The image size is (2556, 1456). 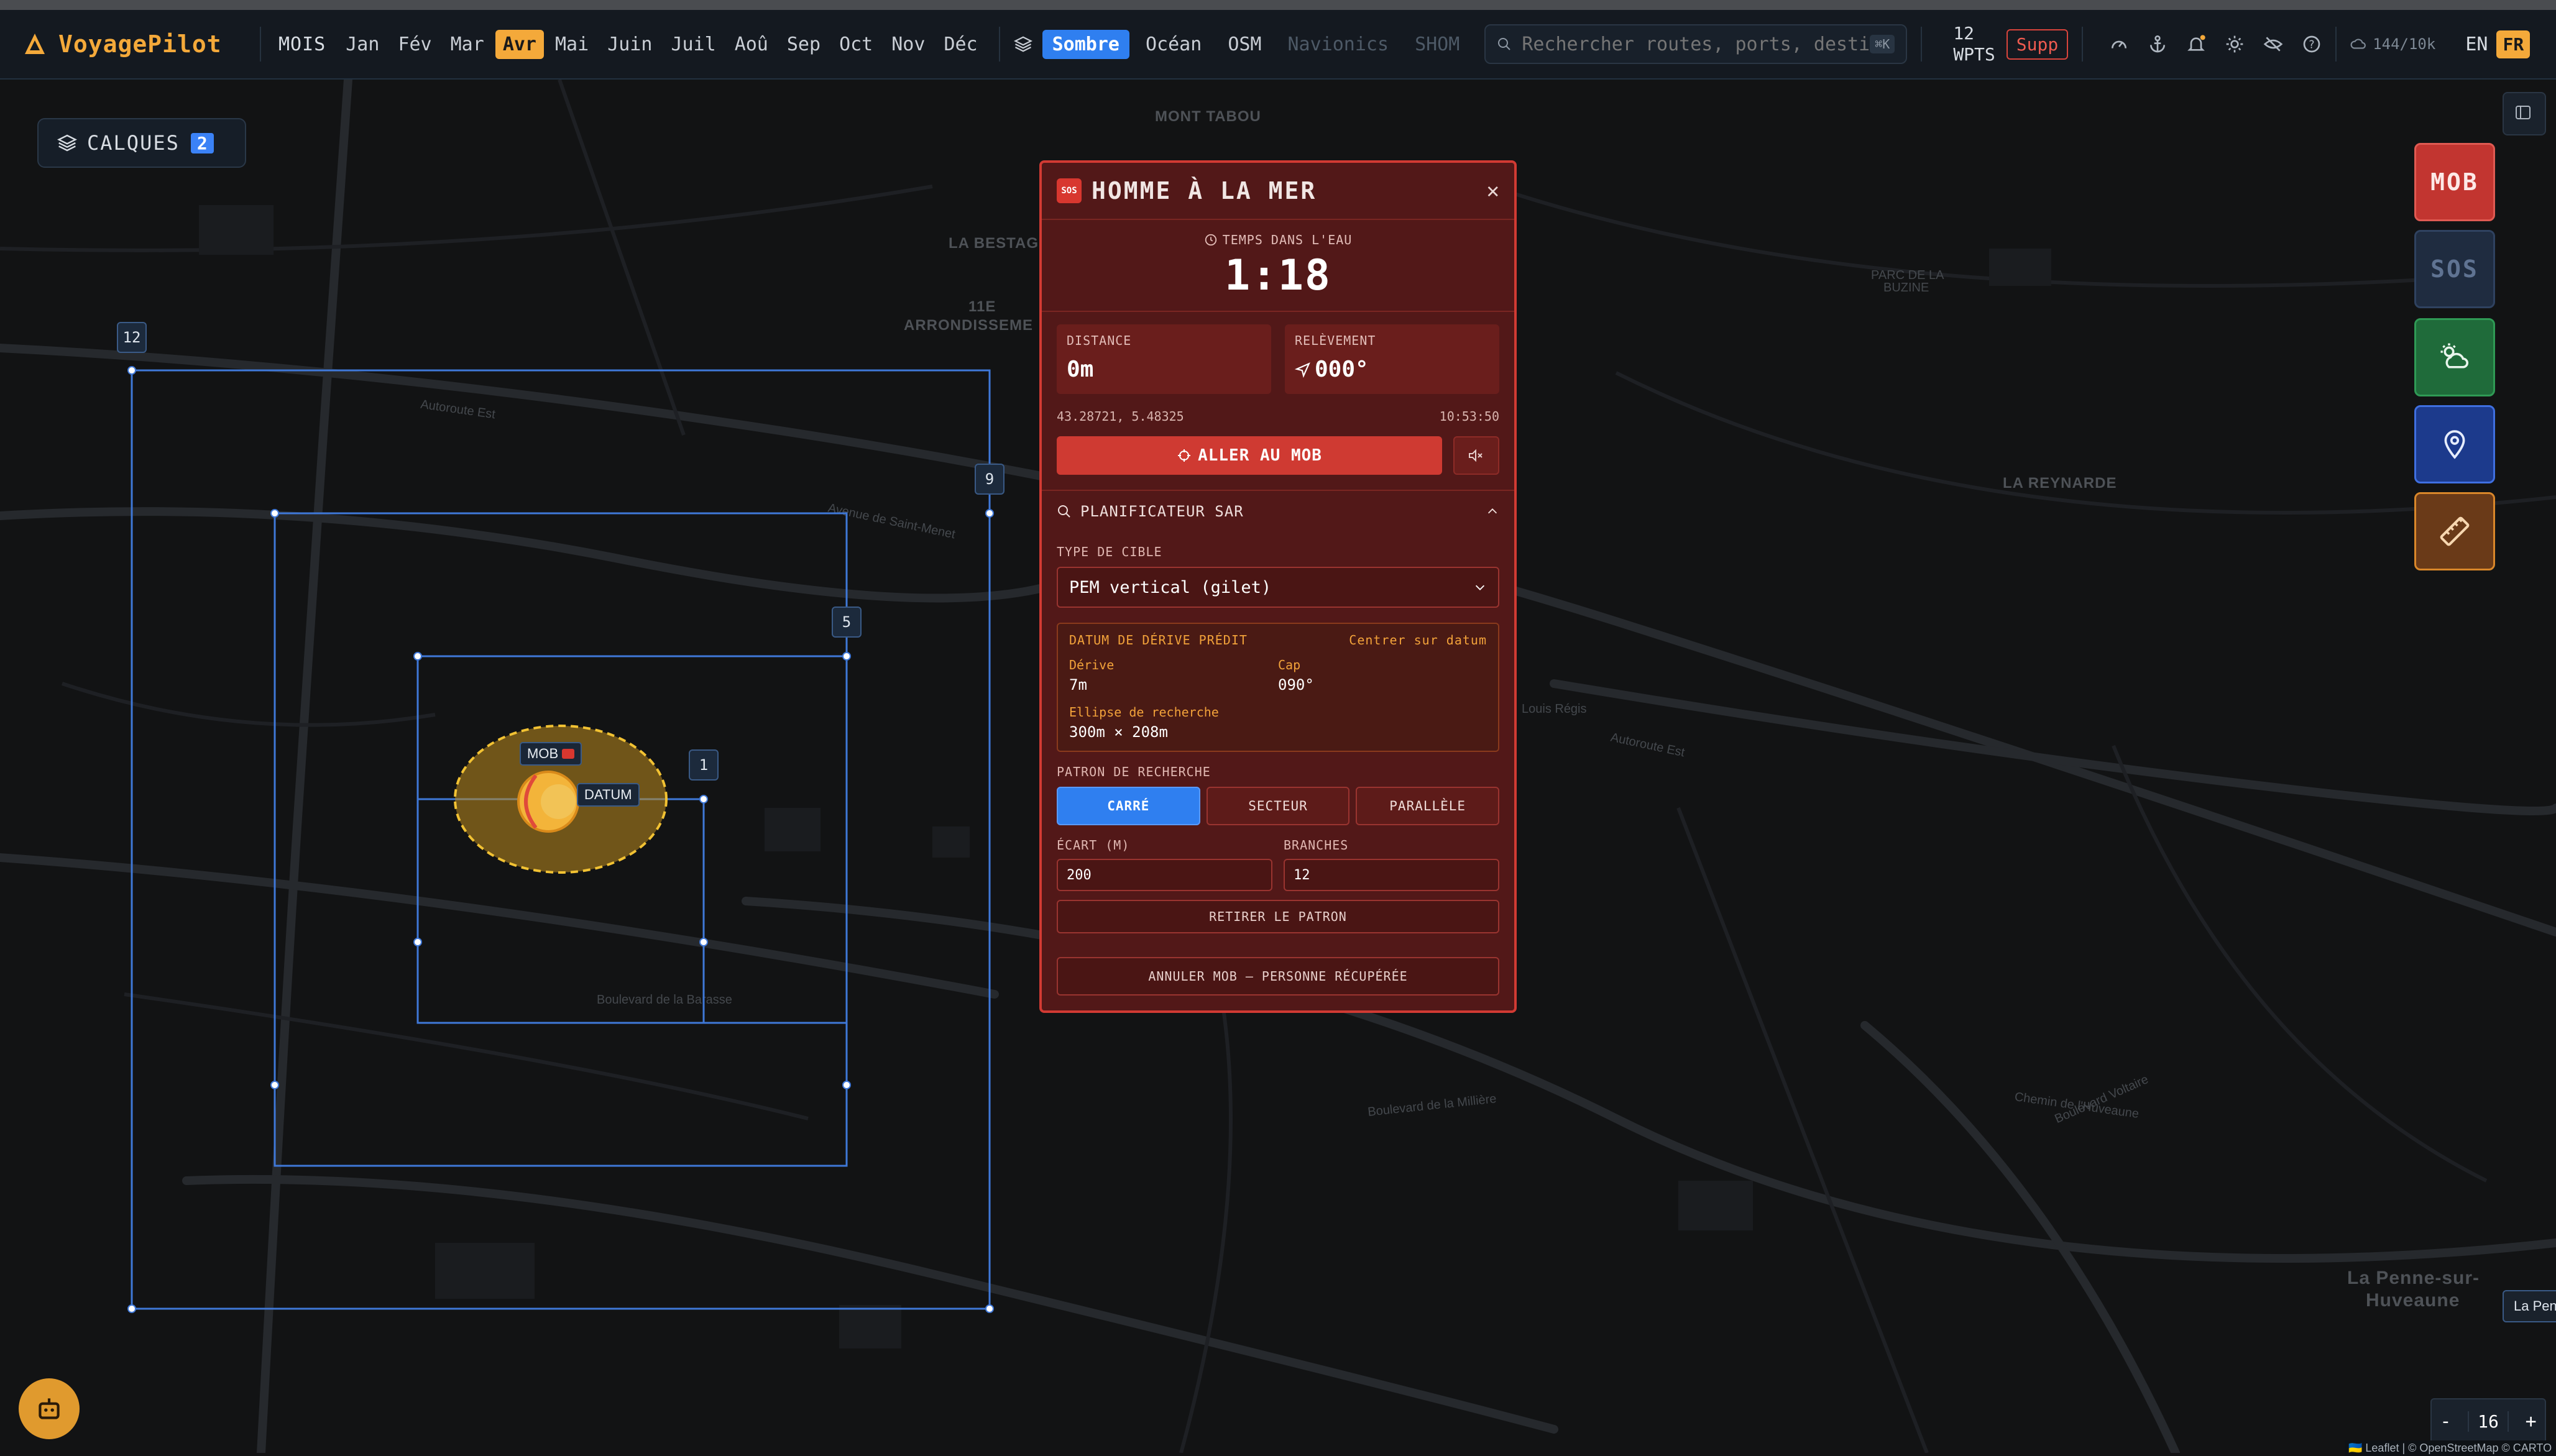 I want to click on zoom-in-button: +, so click(x=2531, y=1422).